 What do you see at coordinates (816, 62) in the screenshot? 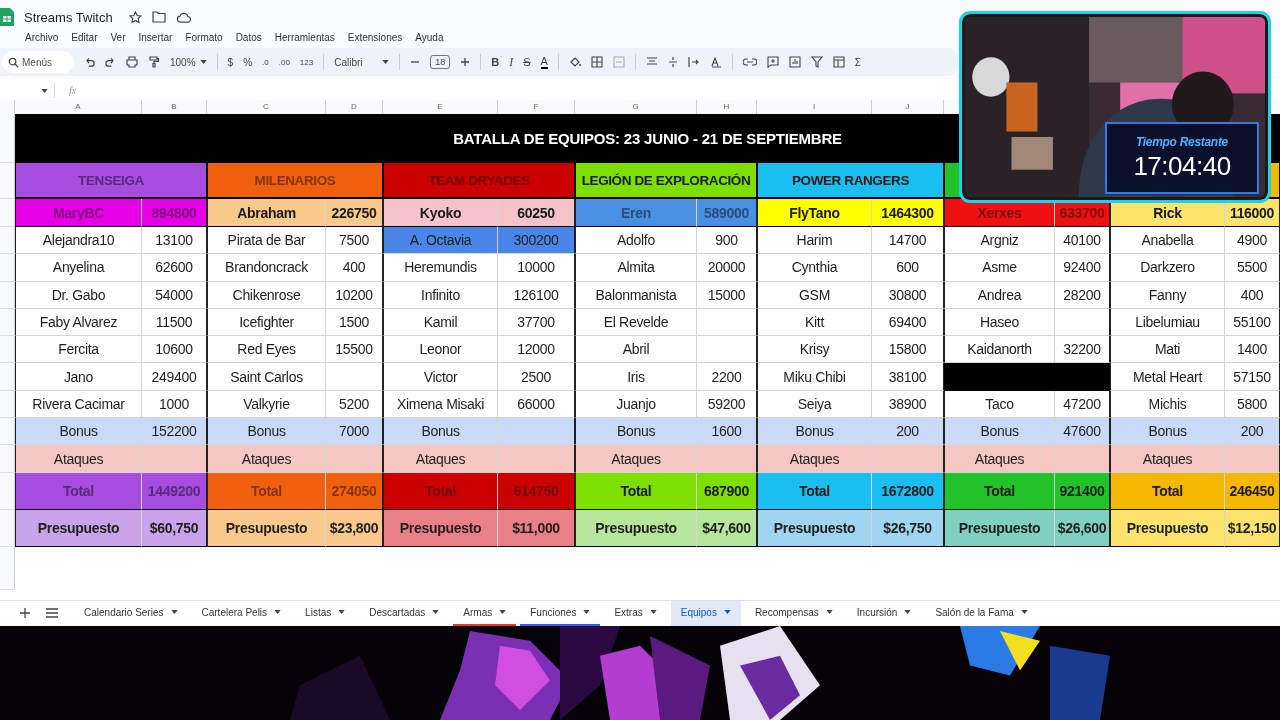
I see `filter-icon` at bounding box center [816, 62].